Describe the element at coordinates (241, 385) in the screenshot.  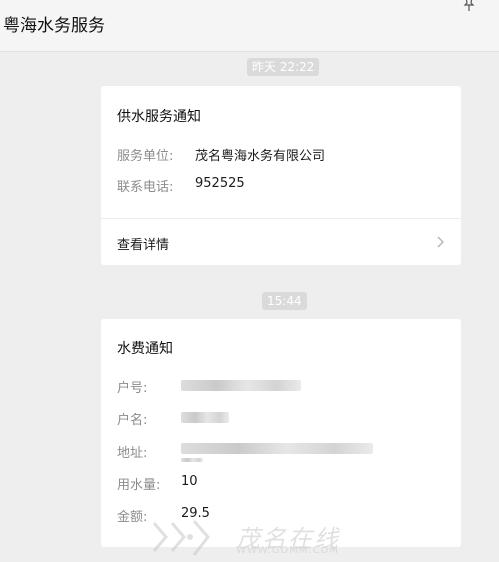
I see `account-number-value-redacted` at that location.